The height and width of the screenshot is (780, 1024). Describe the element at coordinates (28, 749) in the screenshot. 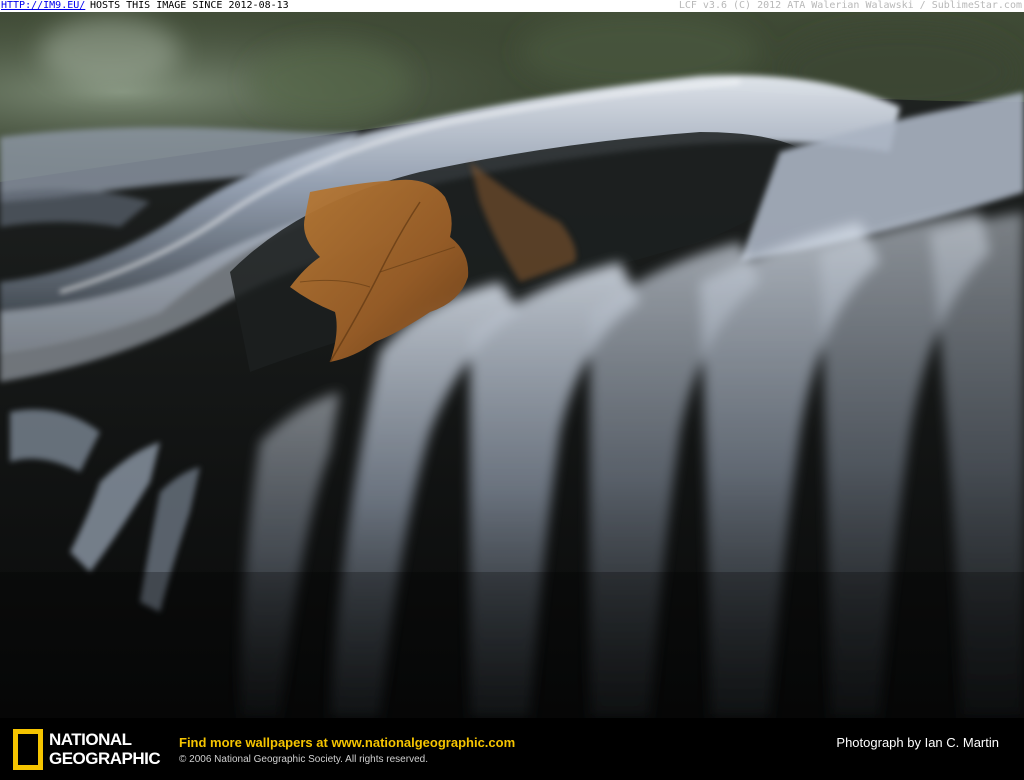

I see `yellow-border-icon` at that location.